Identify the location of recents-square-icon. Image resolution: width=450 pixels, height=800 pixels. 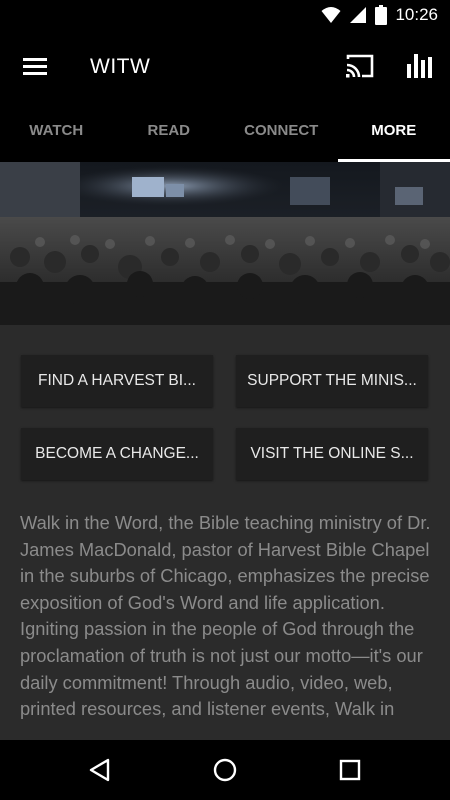
(350, 770).